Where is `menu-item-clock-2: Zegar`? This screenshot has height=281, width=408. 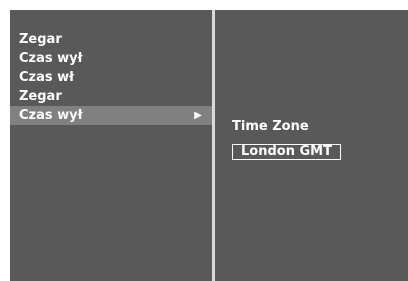
menu-item-clock-2: Zegar is located at coordinates (111, 96).